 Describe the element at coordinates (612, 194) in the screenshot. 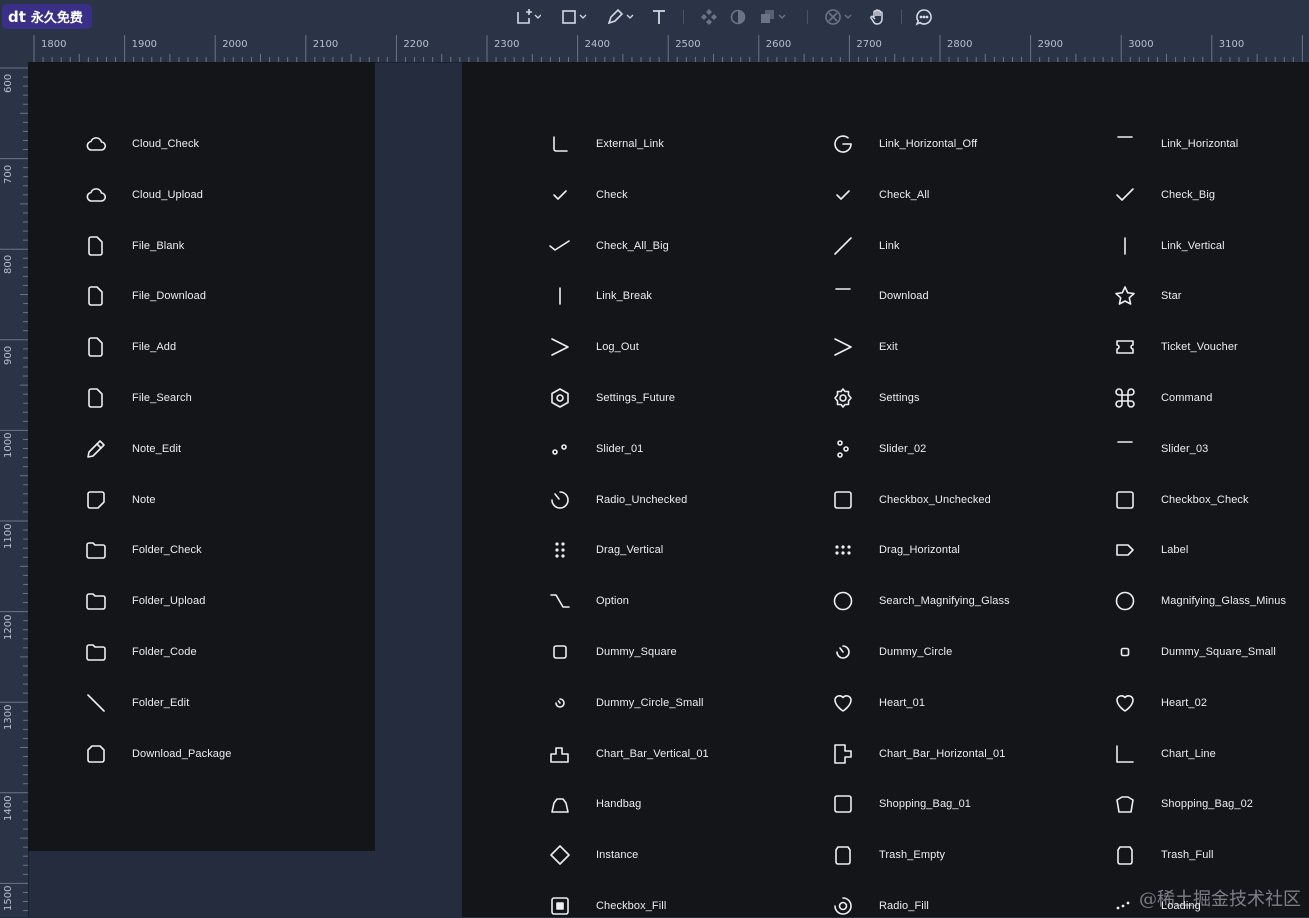

I see `icon-label: Check` at that location.